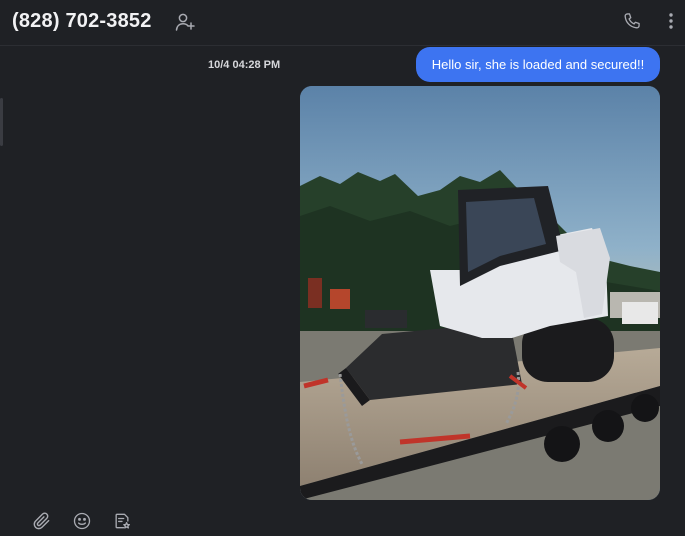  I want to click on call-button, so click(632, 21).